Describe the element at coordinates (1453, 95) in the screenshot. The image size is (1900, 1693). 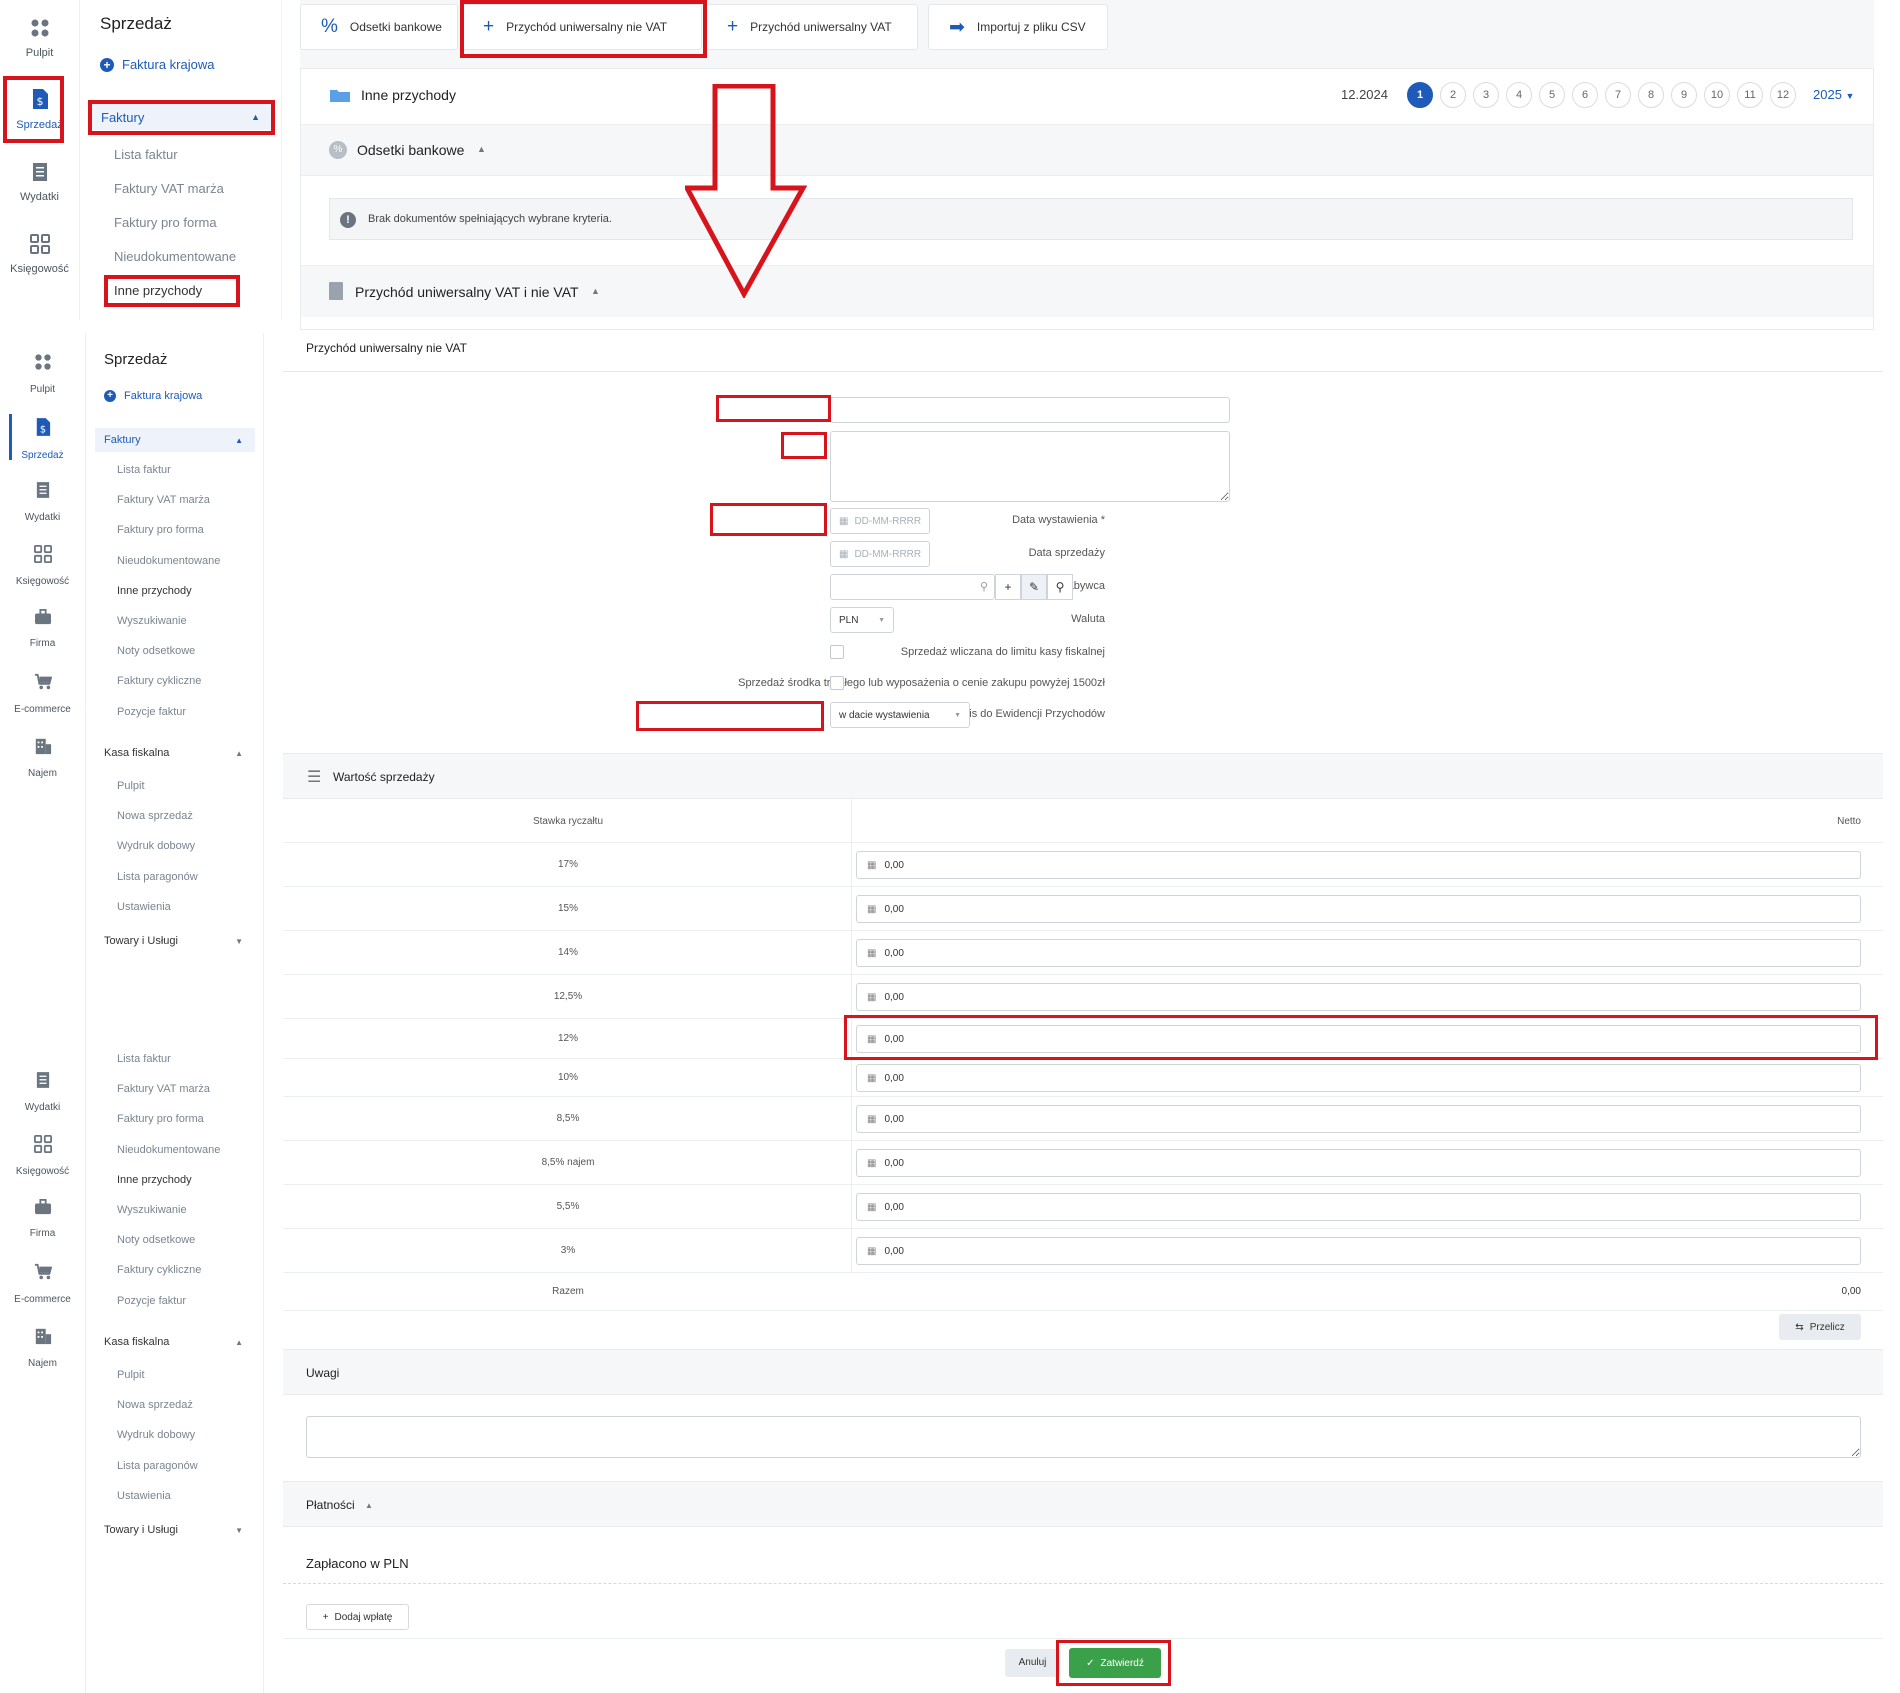
I see `month-button: 2` at that location.